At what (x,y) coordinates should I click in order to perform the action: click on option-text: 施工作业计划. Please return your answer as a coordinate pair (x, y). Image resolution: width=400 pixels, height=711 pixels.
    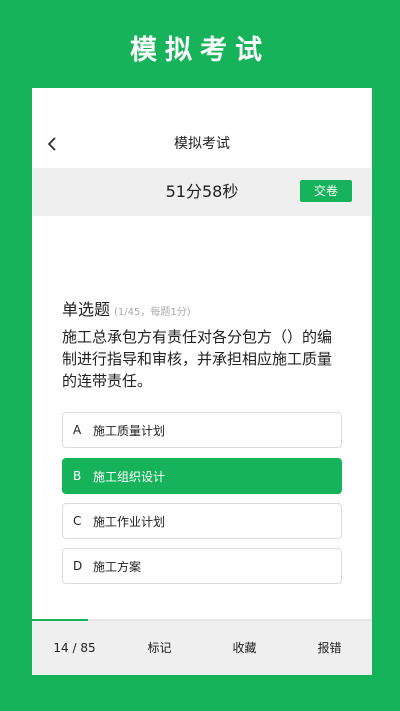
    Looking at the image, I should click on (129, 521).